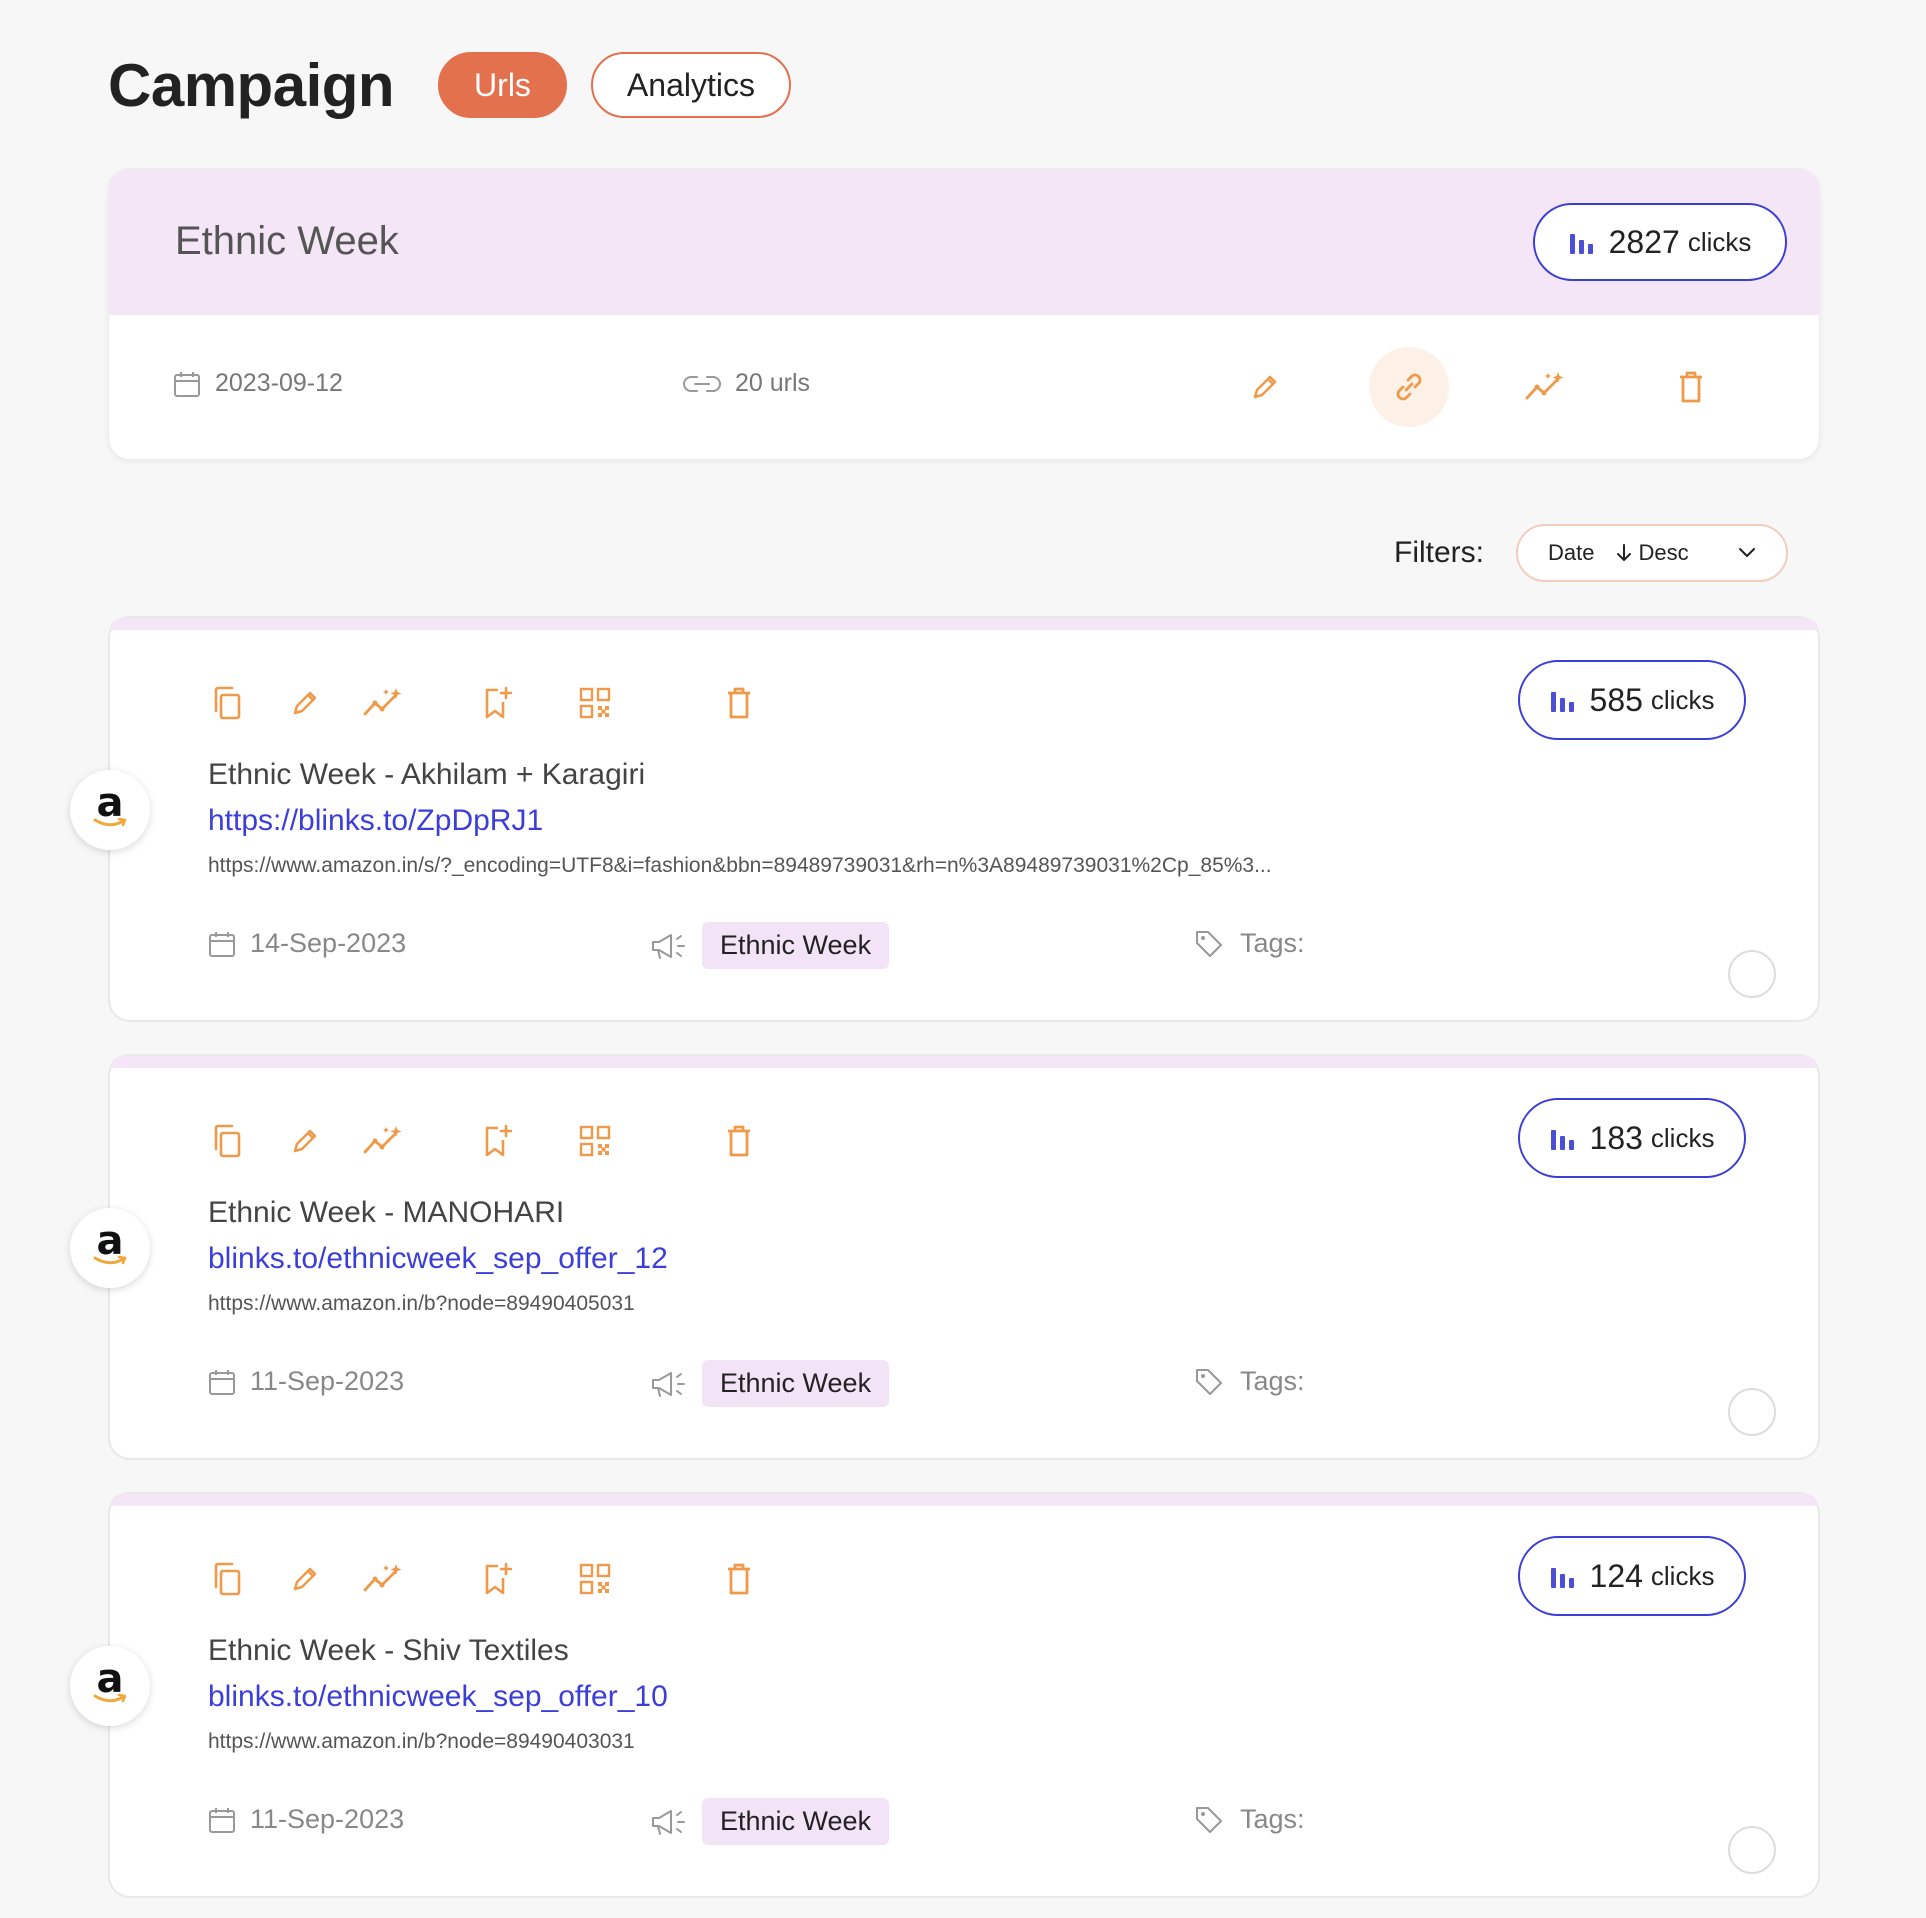 The image size is (1926, 1918). What do you see at coordinates (702, 383) in the screenshot?
I see `link-icon` at bounding box center [702, 383].